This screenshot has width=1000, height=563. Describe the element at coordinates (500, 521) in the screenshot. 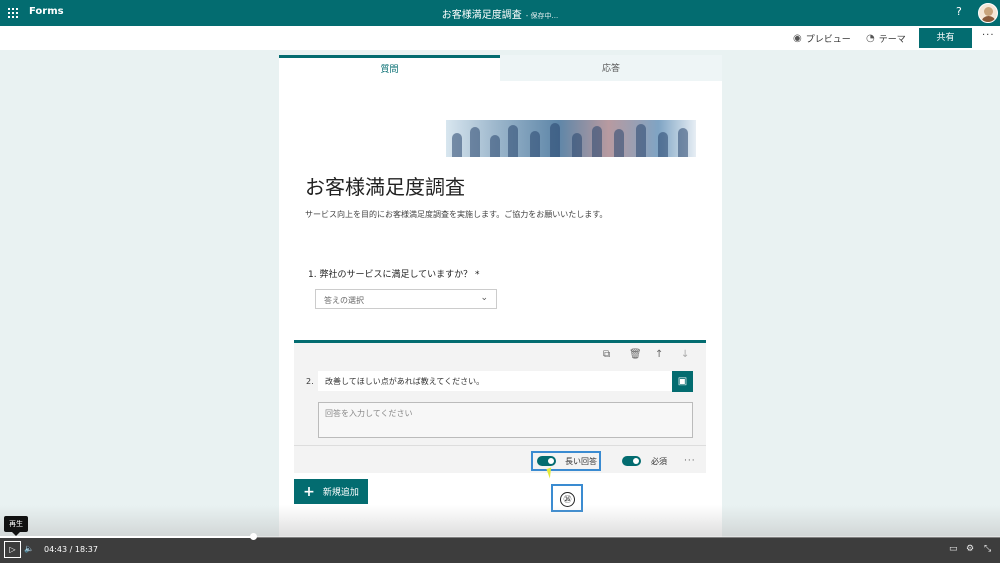

I see `player-fade` at that location.